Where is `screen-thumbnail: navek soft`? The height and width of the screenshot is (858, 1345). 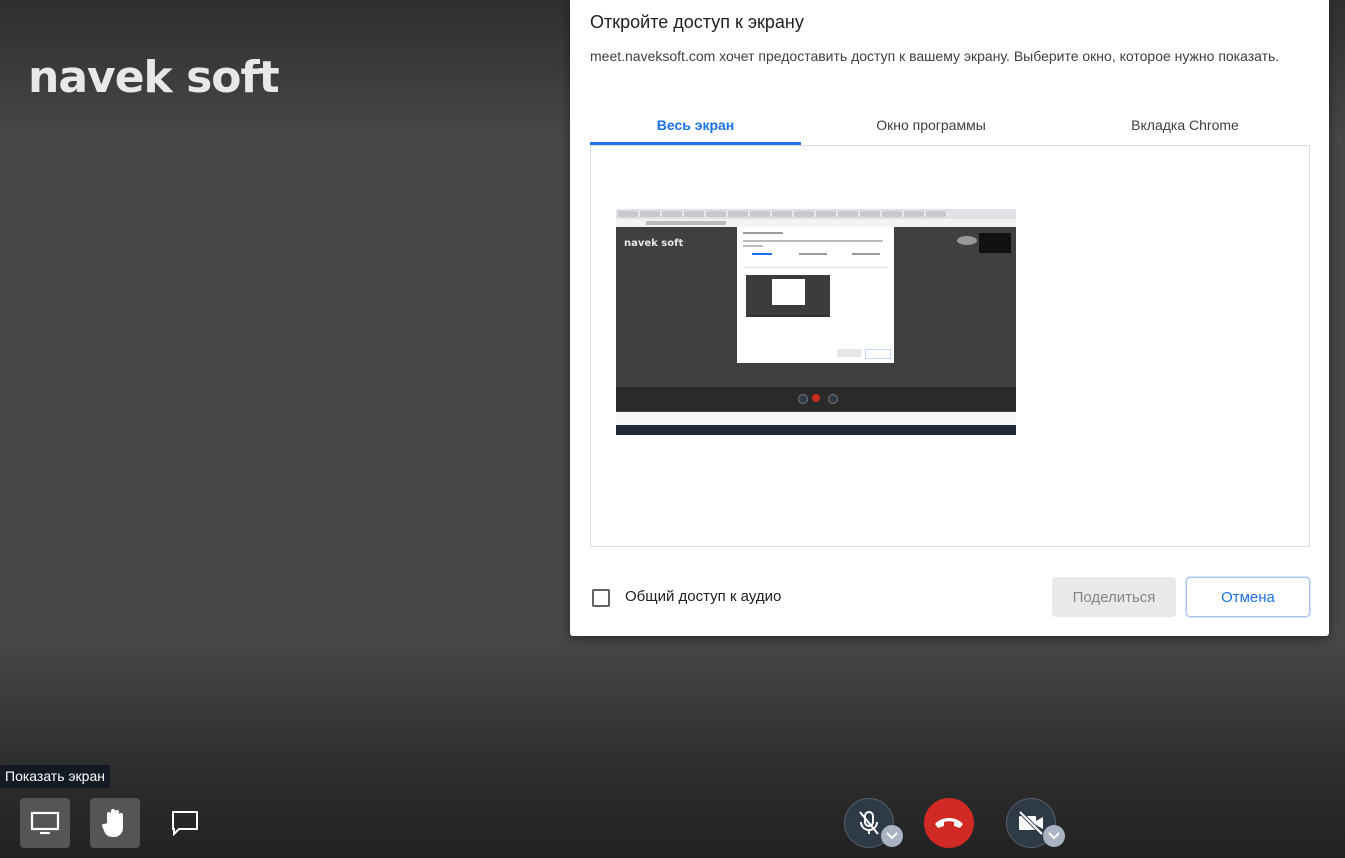
screen-thumbnail: navek soft is located at coordinates (816, 322).